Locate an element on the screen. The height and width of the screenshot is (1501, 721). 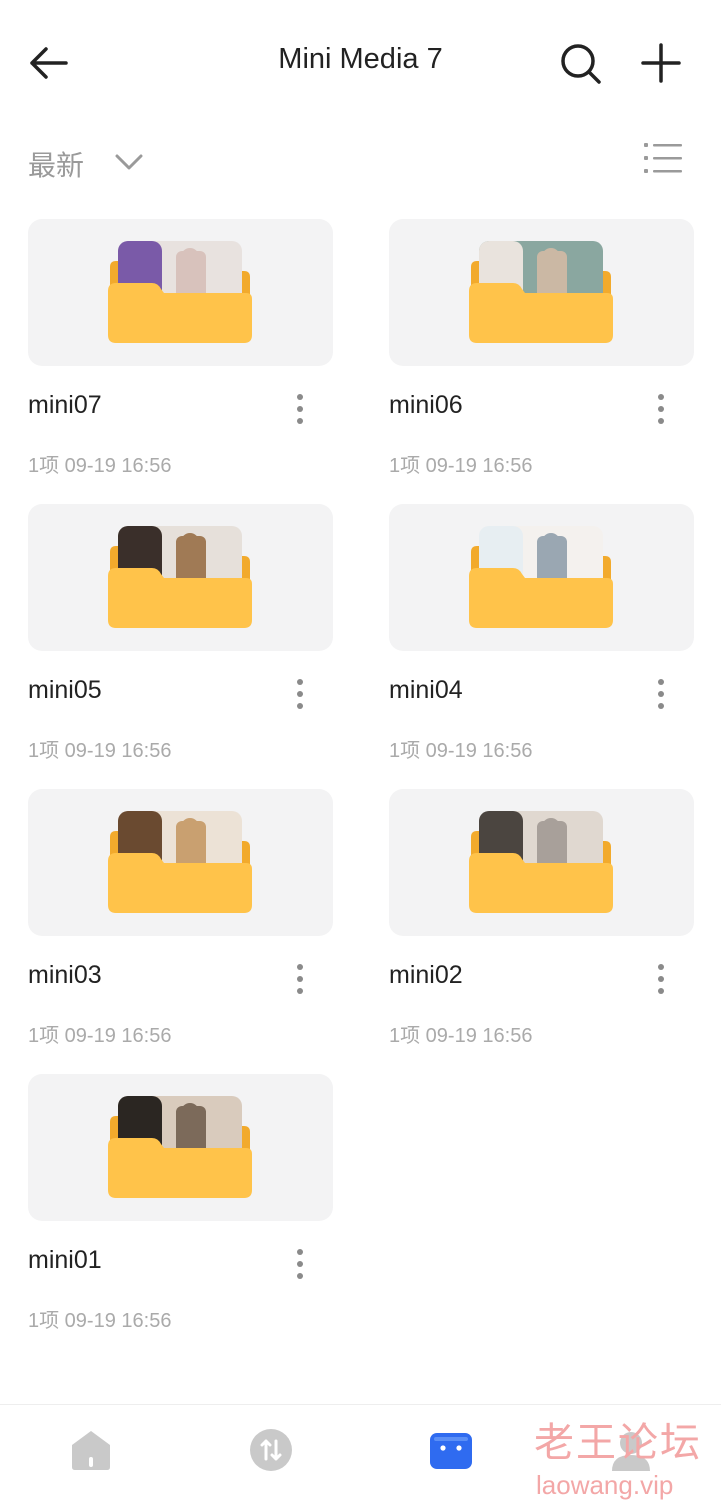
add-icon is located at coordinates (661, 63).